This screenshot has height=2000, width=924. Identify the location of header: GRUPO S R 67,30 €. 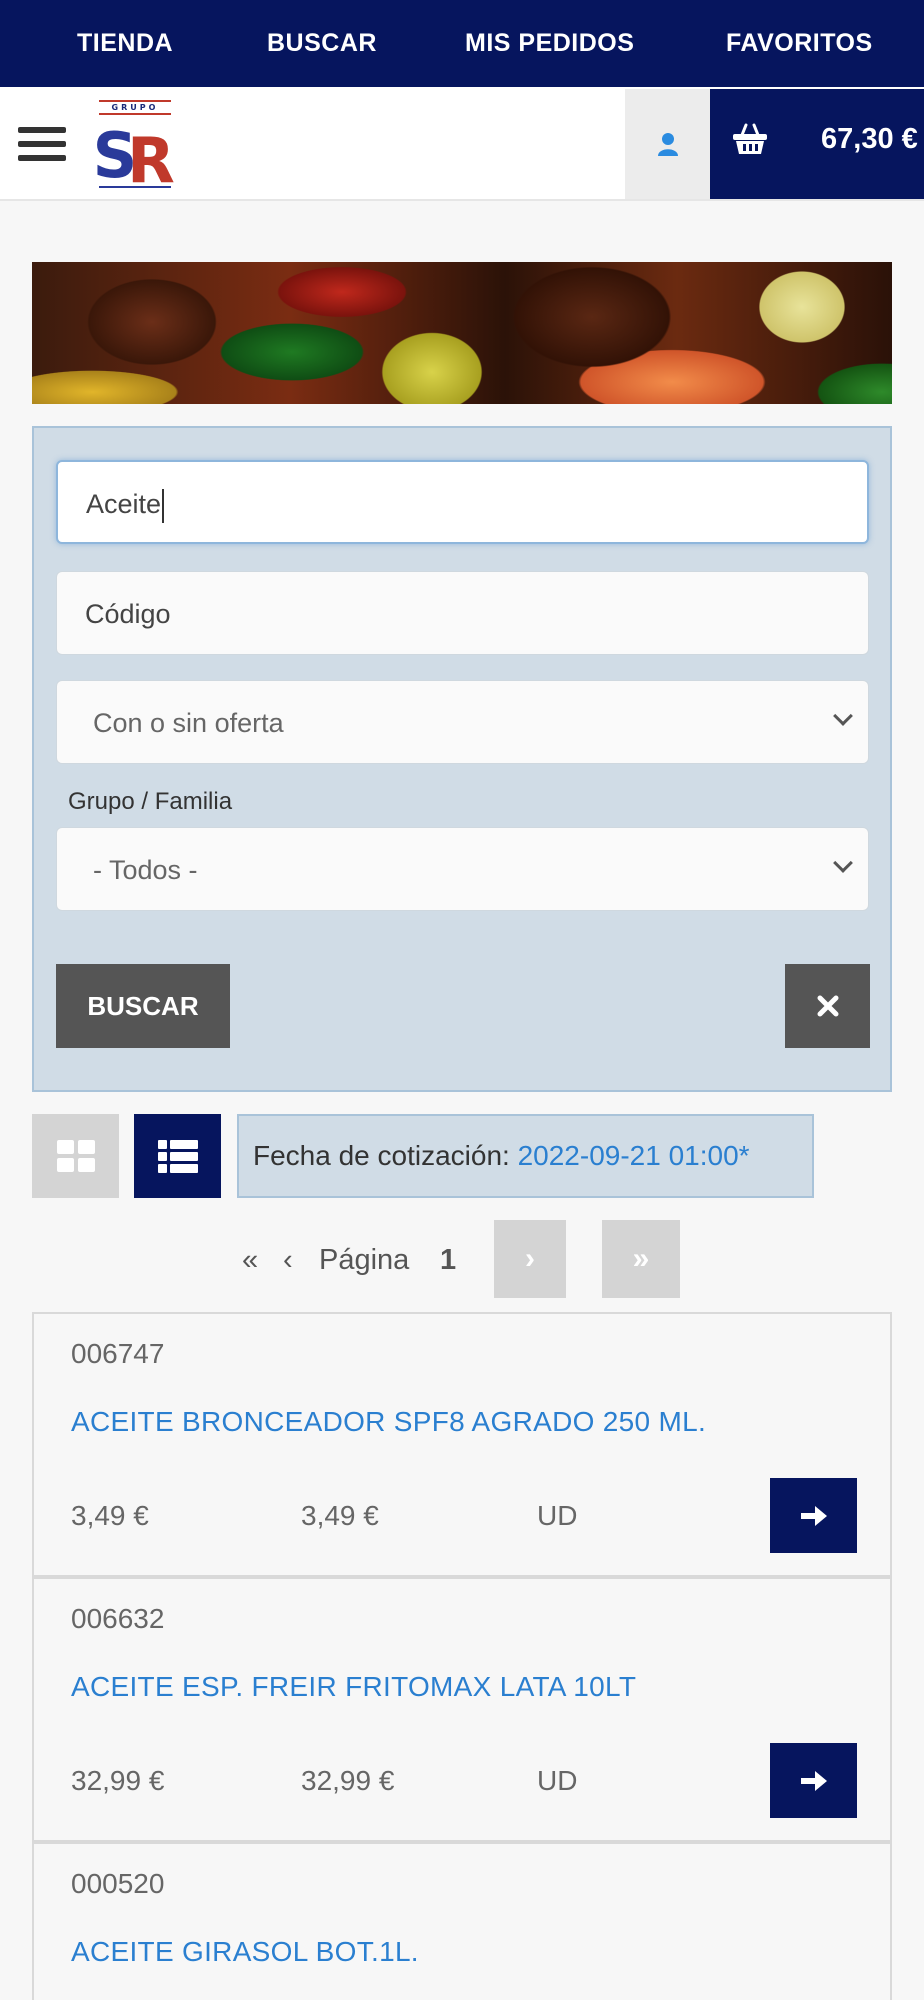
(462, 144).